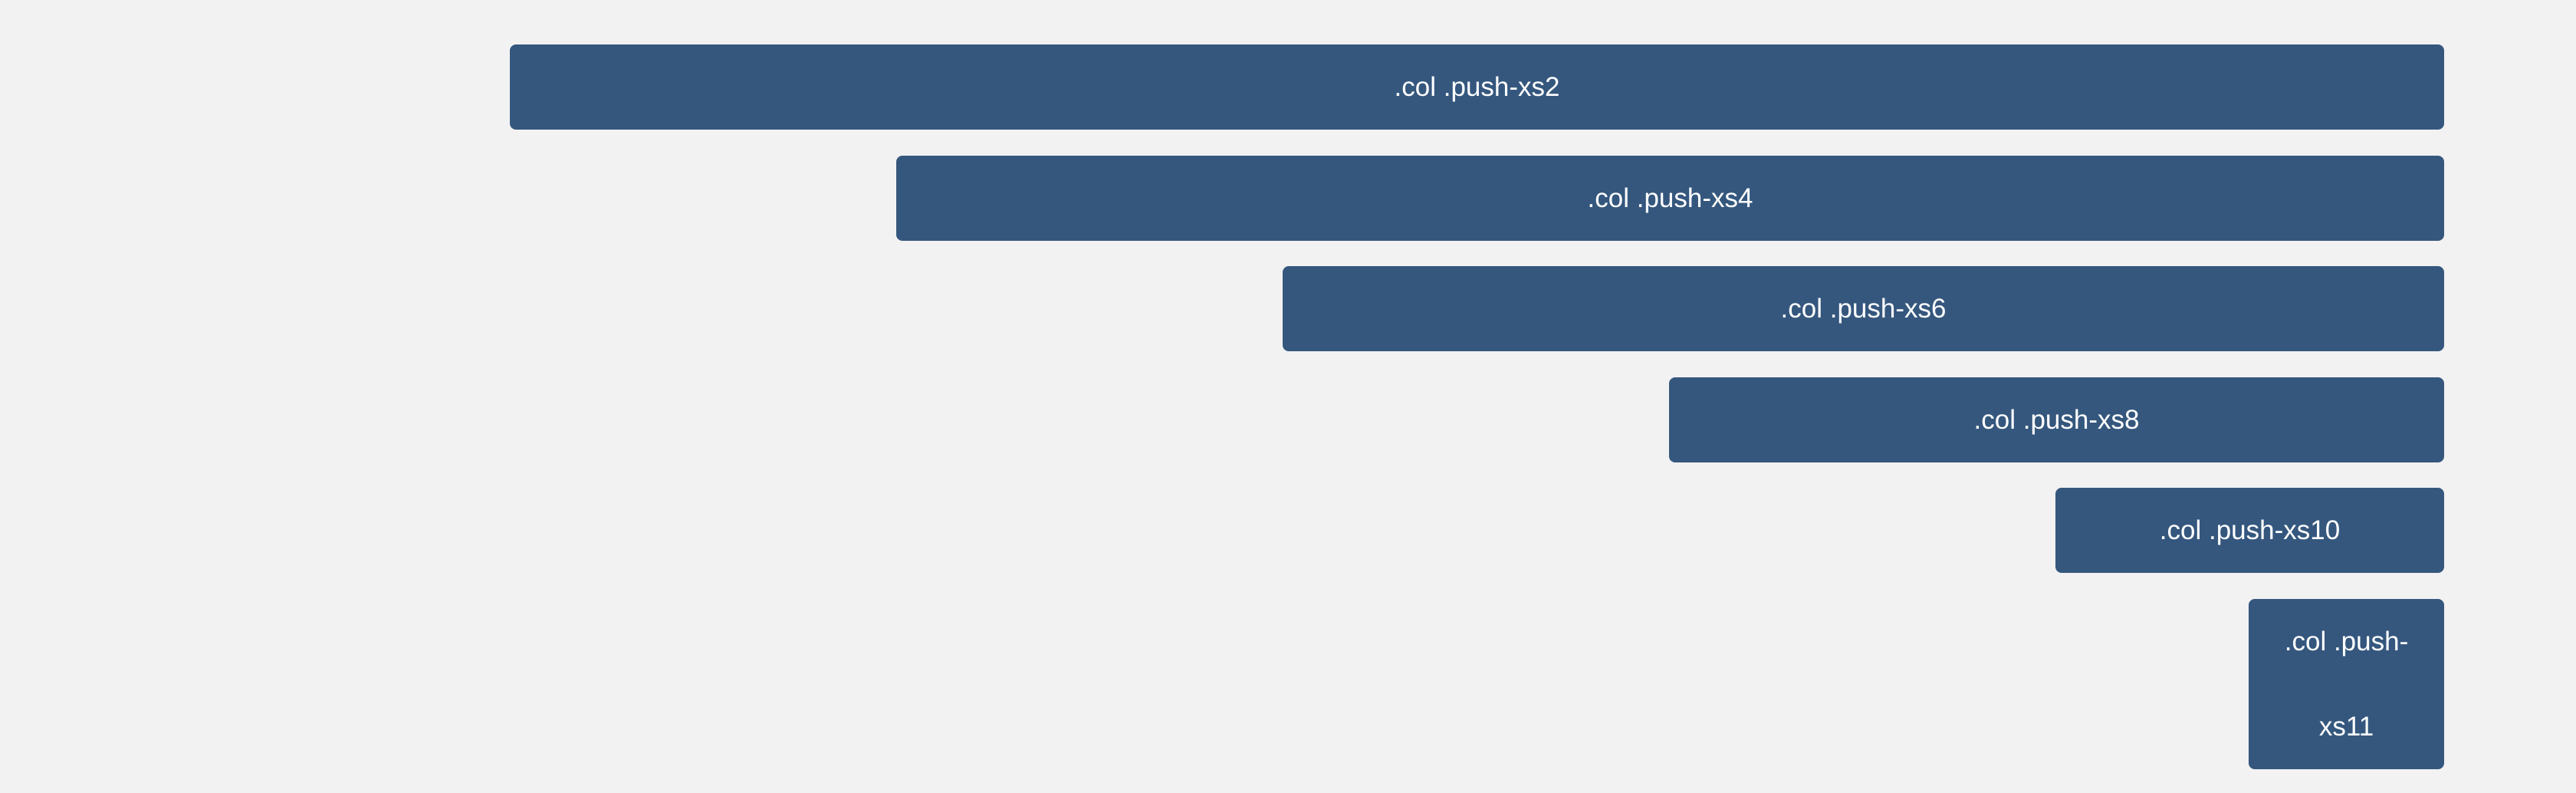 Image resolution: width=2576 pixels, height=793 pixels. I want to click on col-push-xs8-block: .col .push-xs8, so click(2056, 419).